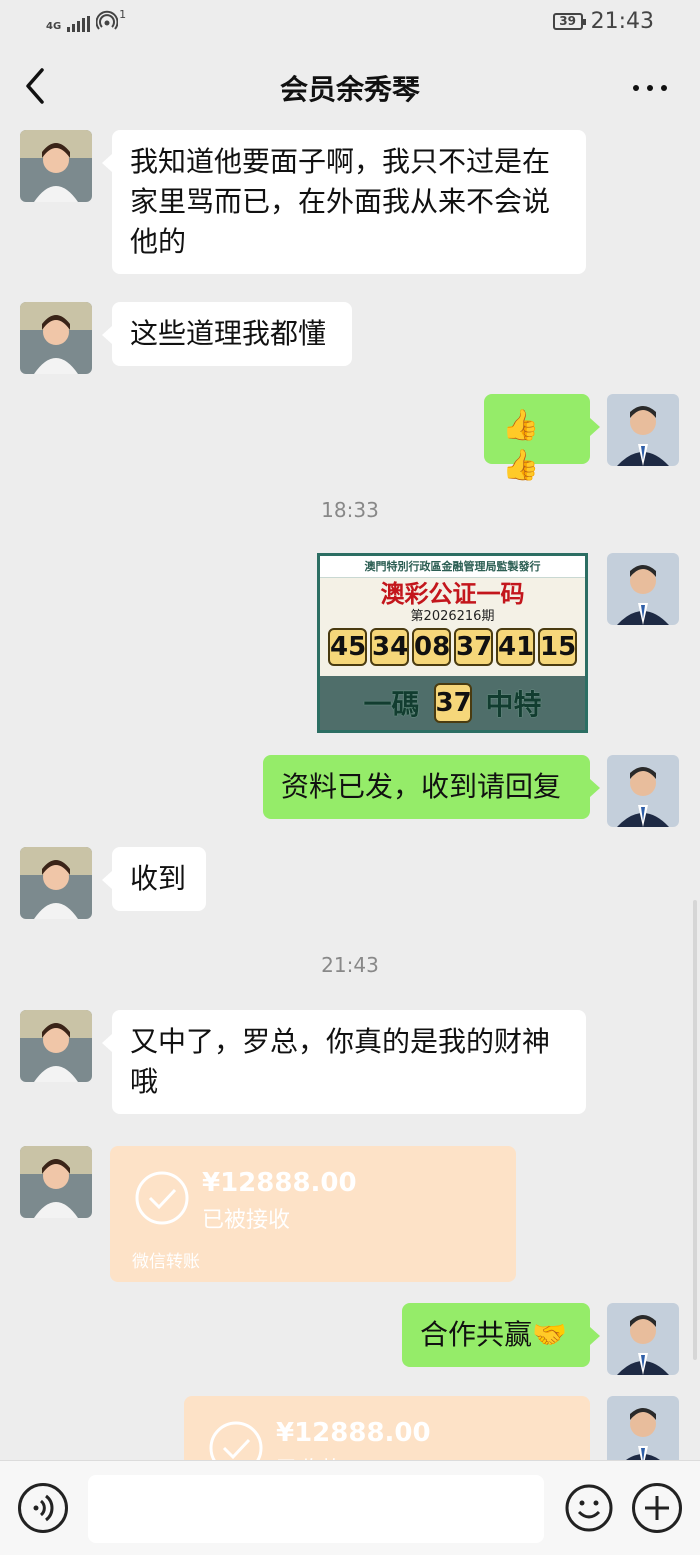  What do you see at coordinates (473, 647) in the screenshot?
I see `lottery-number: 37` at bounding box center [473, 647].